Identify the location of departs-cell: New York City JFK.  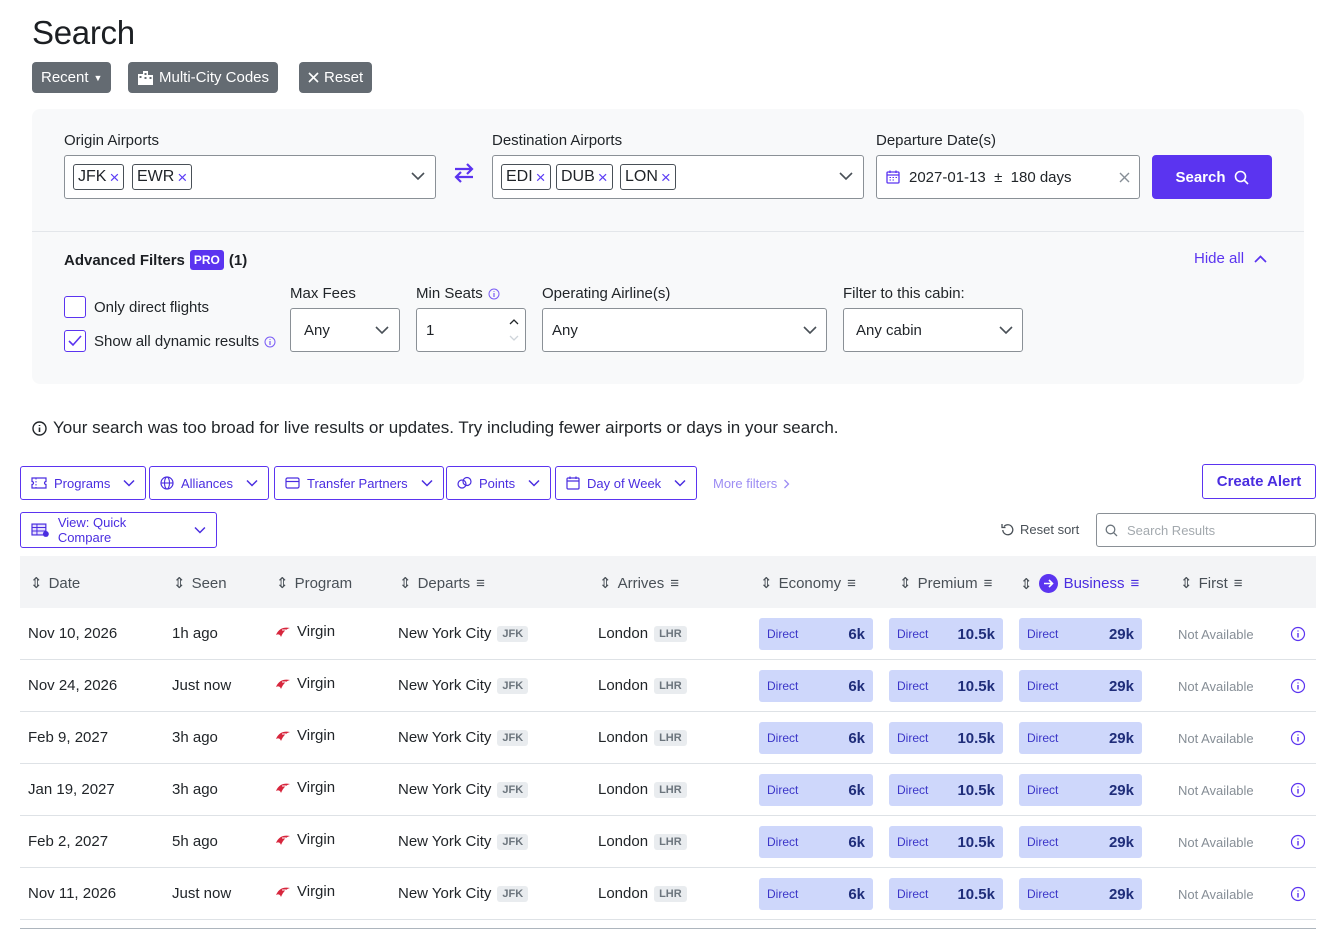
(463, 737).